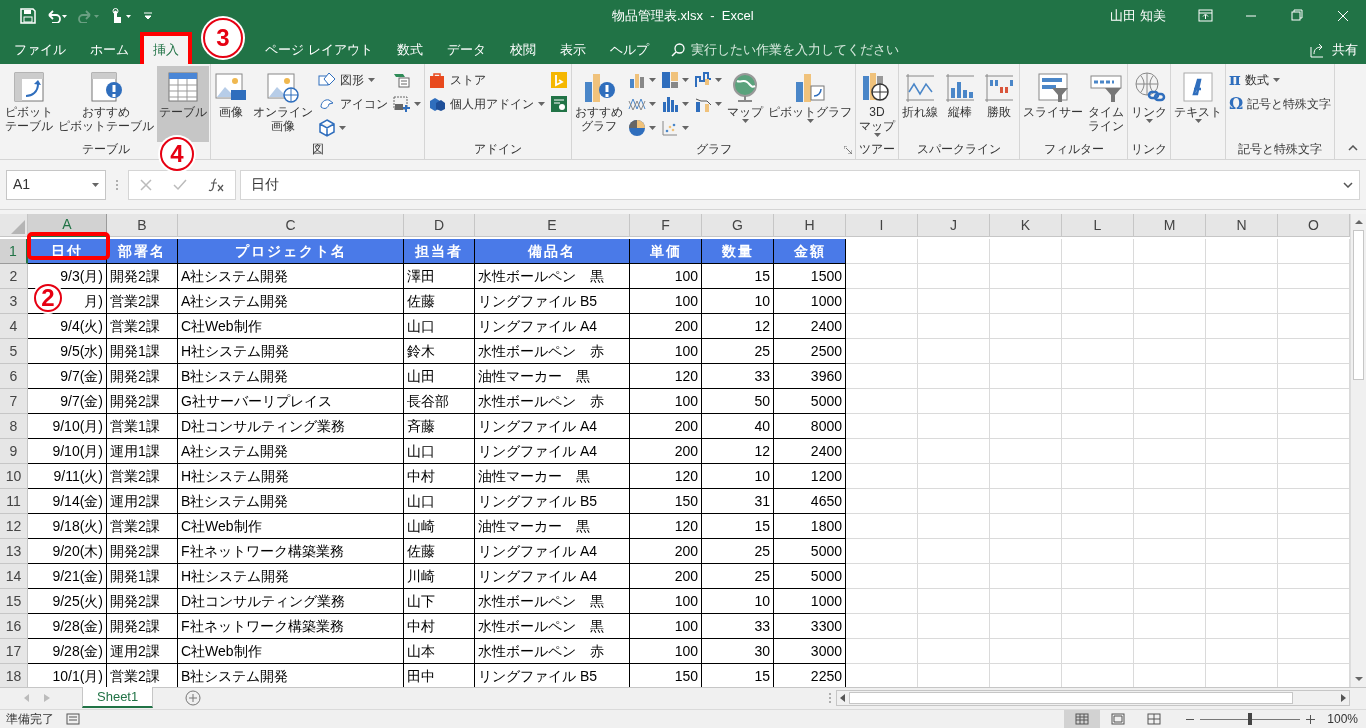 The image size is (1366, 728). Describe the element at coordinates (877, 104) in the screenshot. I see `ribbon-button: 3Dマップ` at that location.